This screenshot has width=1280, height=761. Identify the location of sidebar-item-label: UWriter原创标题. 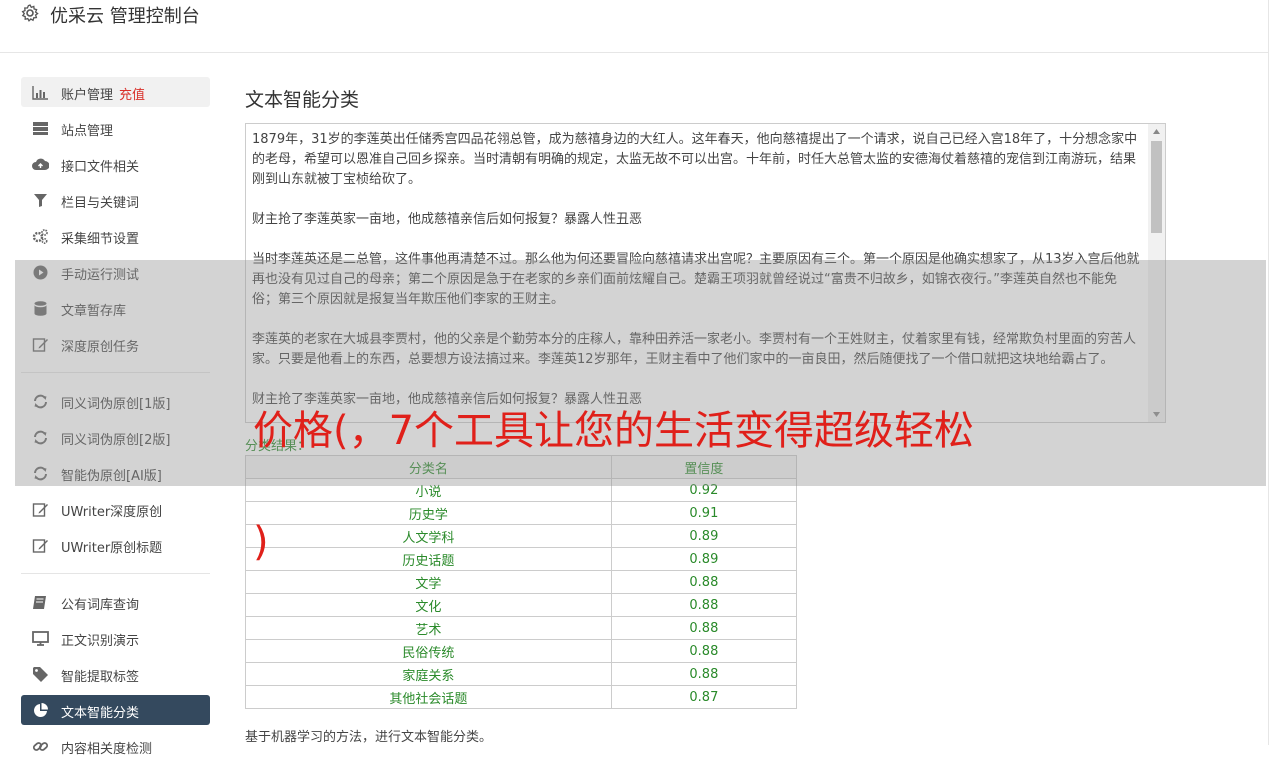
(112, 548).